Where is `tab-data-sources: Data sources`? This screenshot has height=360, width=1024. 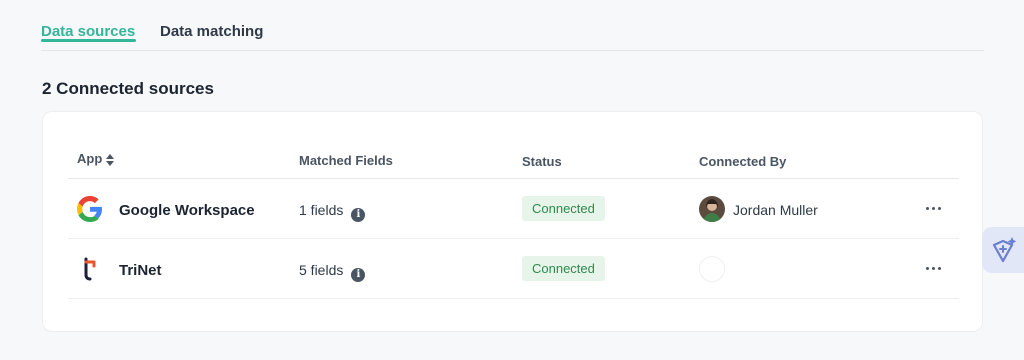 tab-data-sources: Data sources is located at coordinates (88, 32).